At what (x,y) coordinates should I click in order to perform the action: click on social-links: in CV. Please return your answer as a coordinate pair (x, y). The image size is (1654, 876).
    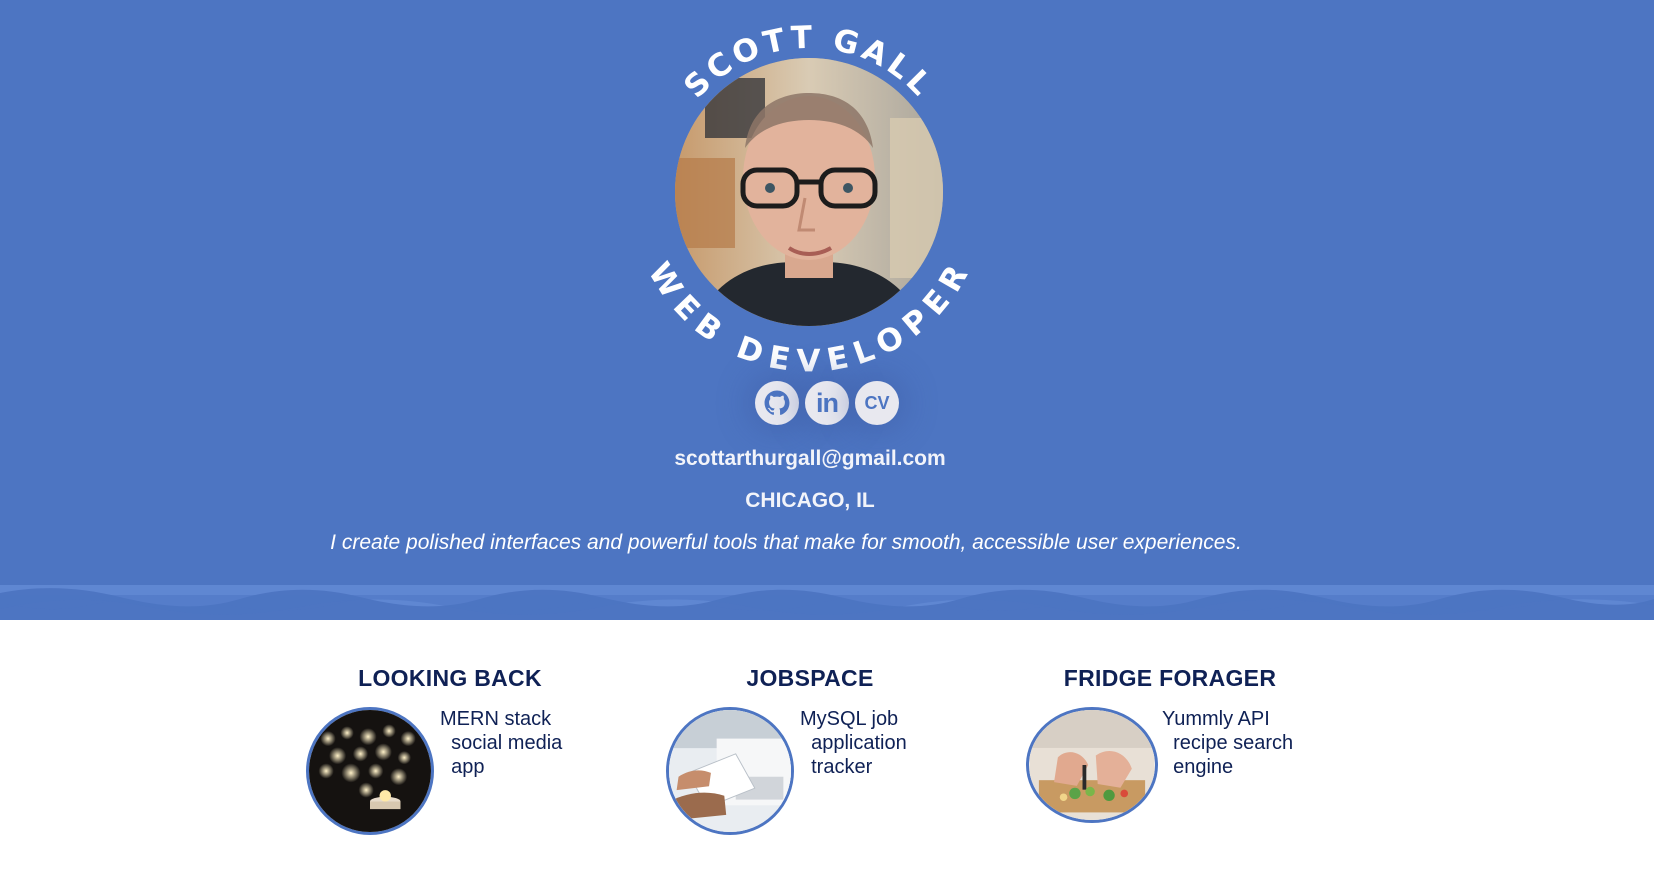
    Looking at the image, I should click on (827, 403).